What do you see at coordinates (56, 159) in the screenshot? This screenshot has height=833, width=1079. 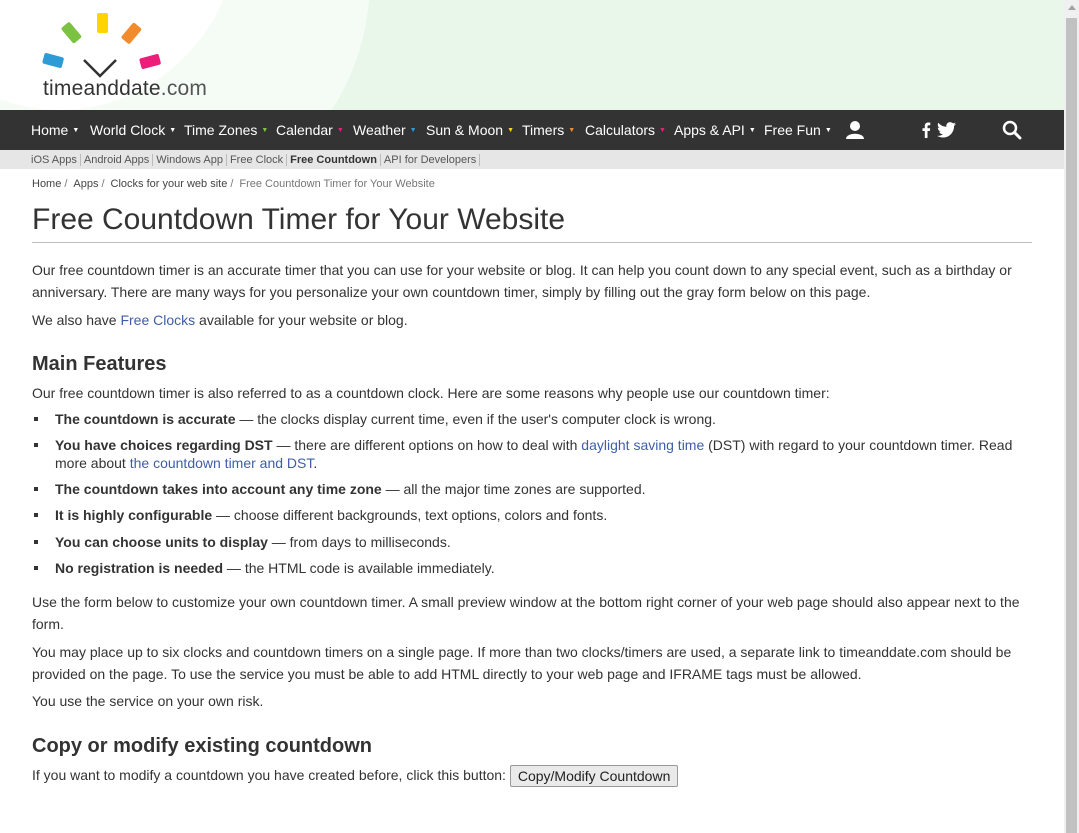 I see `subnav-item-ios-apps: iOS Apps` at bounding box center [56, 159].